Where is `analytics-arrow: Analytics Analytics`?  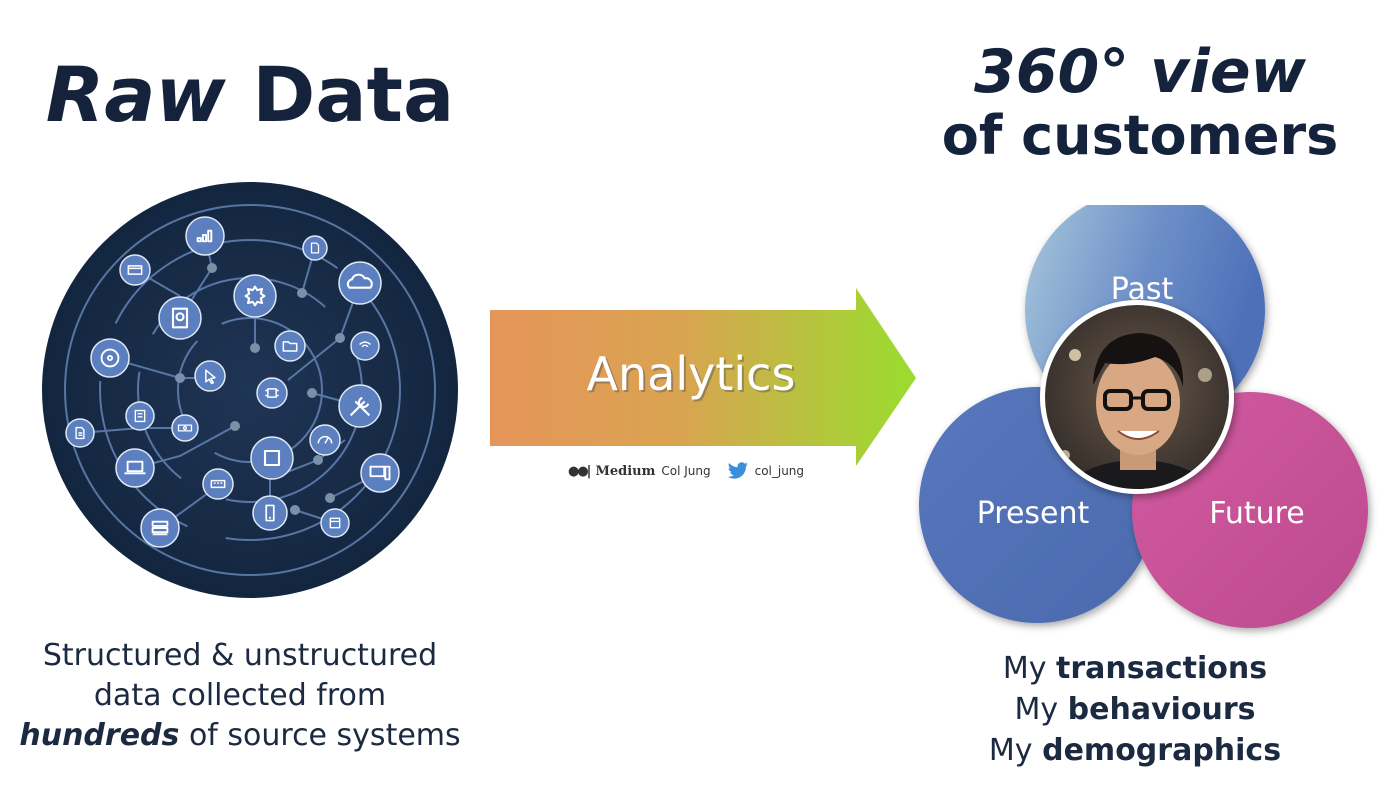 analytics-arrow: Analytics Analytics is located at coordinates (703, 377).